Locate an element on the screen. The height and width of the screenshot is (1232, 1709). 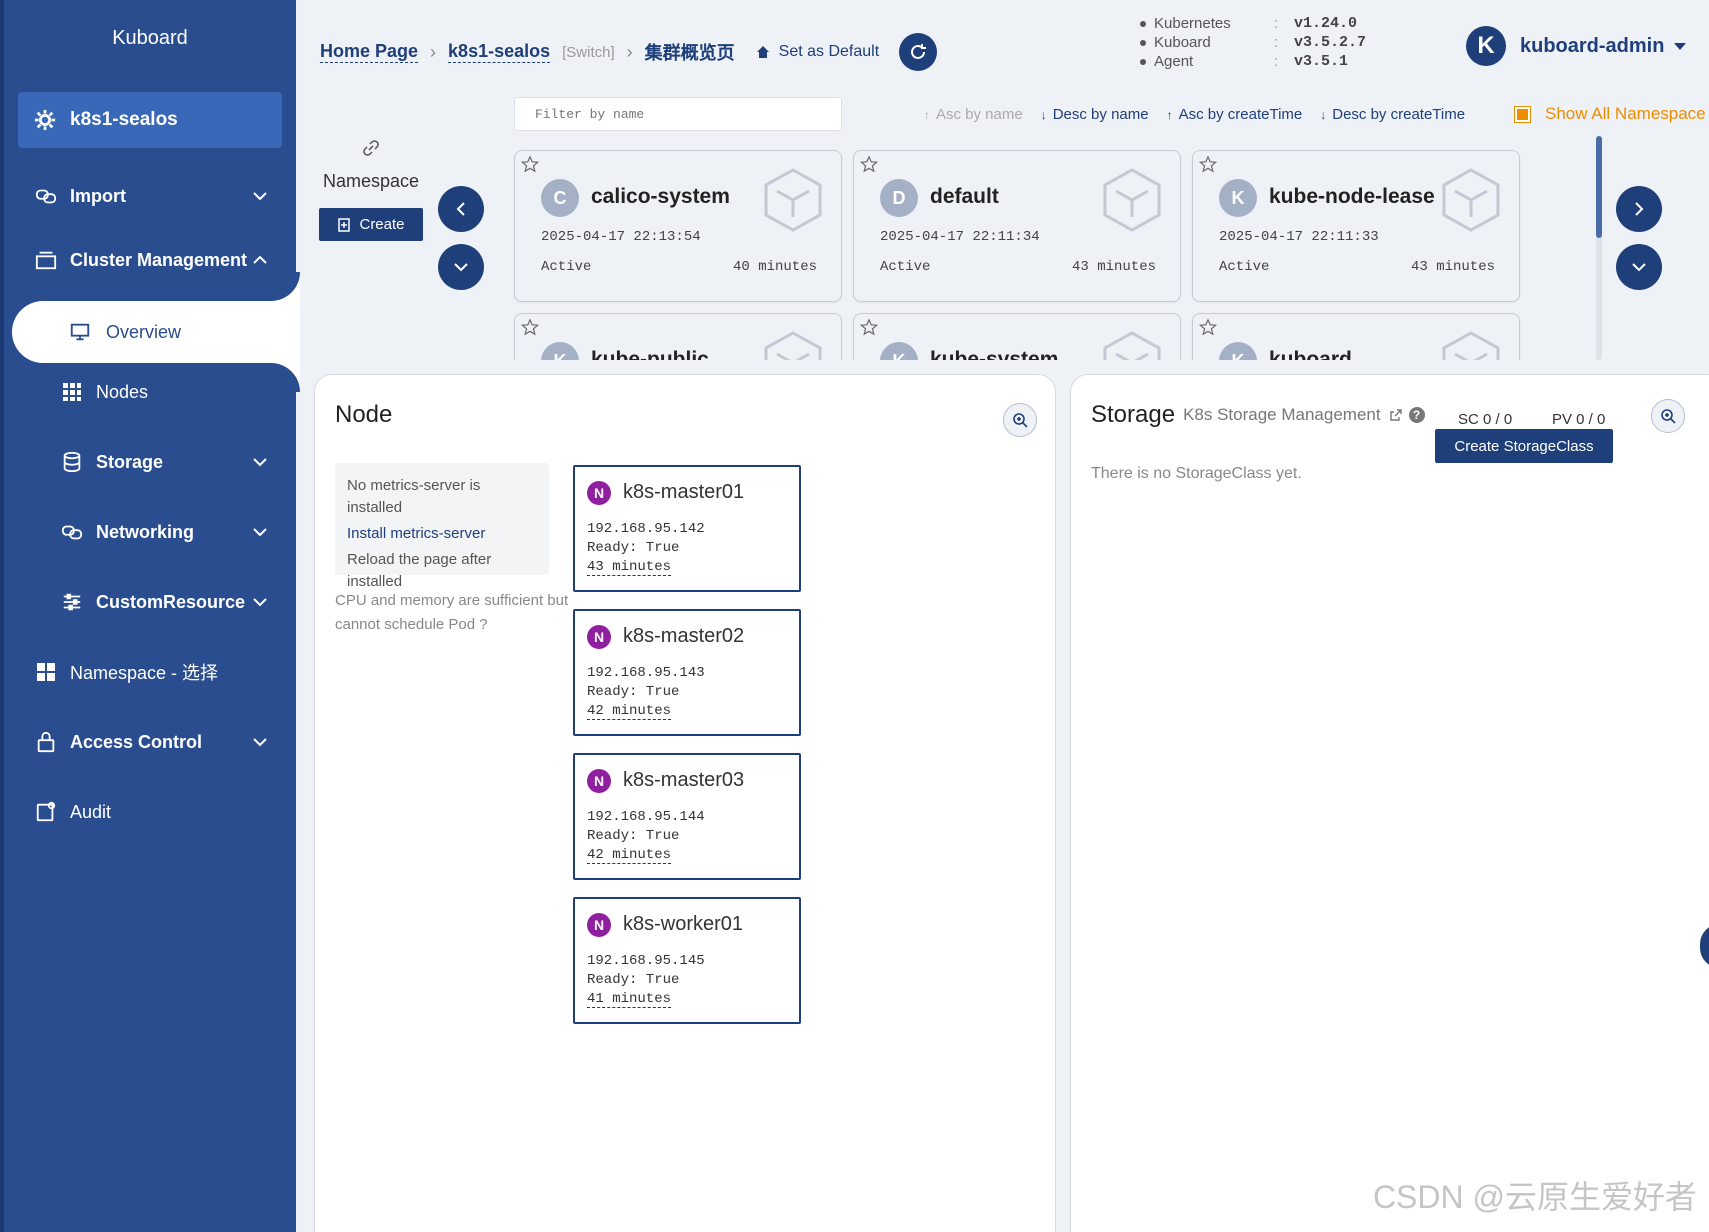
sidebar-item-import: Import is located at coordinates (150, 196).